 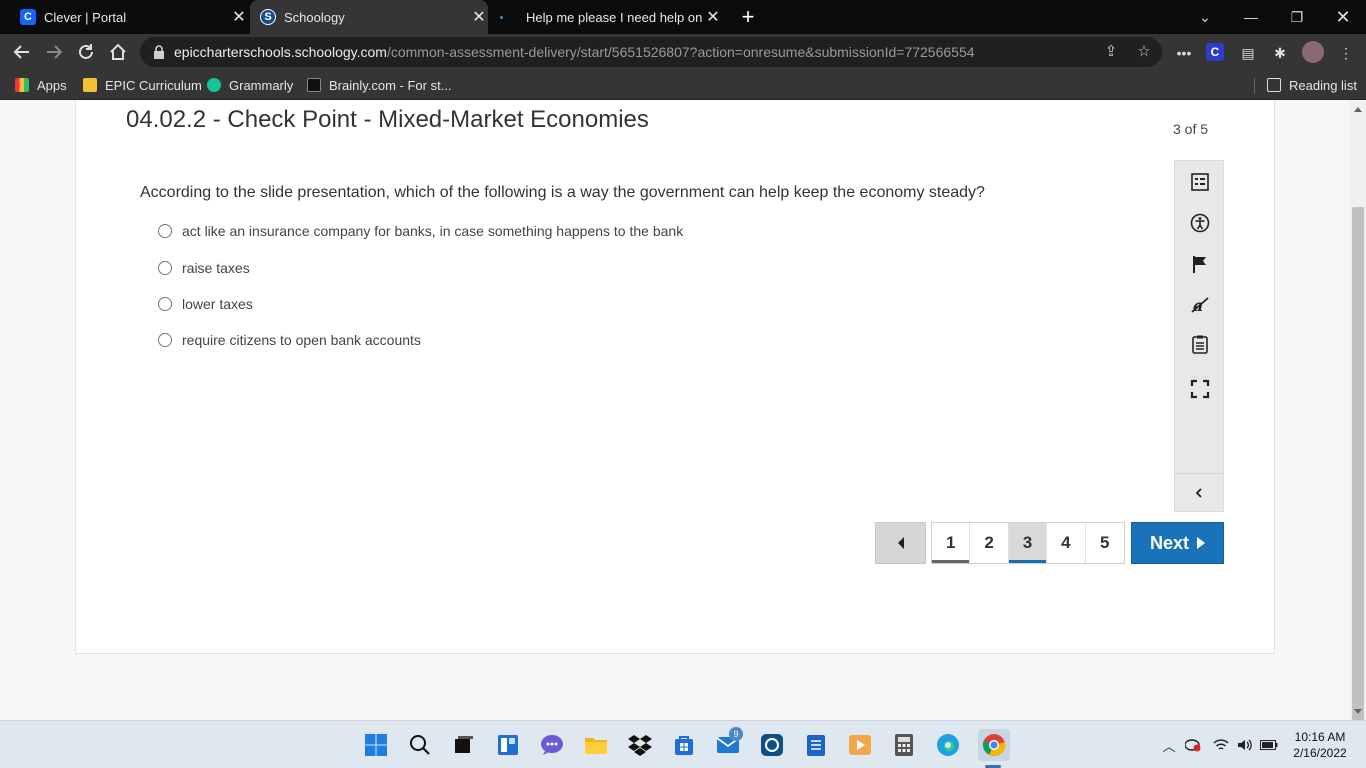 What do you see at coordinates (1193, 745) in the screenshot?
I see `security-icon` at bounding box center [1193, 745].